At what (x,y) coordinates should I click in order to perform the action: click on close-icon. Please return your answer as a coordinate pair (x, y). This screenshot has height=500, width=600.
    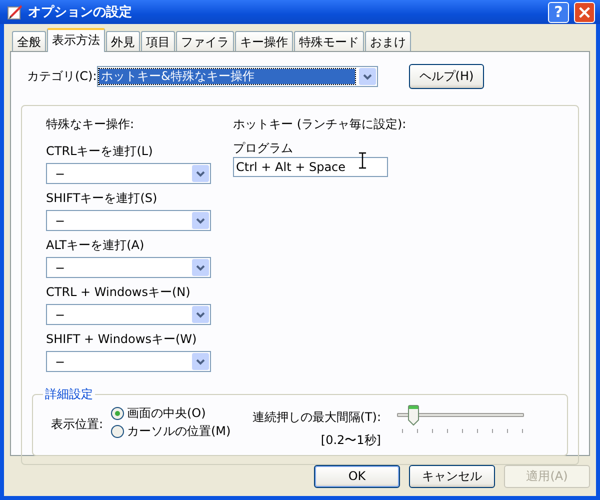
    Looking at the image, I should click on (584, 12).